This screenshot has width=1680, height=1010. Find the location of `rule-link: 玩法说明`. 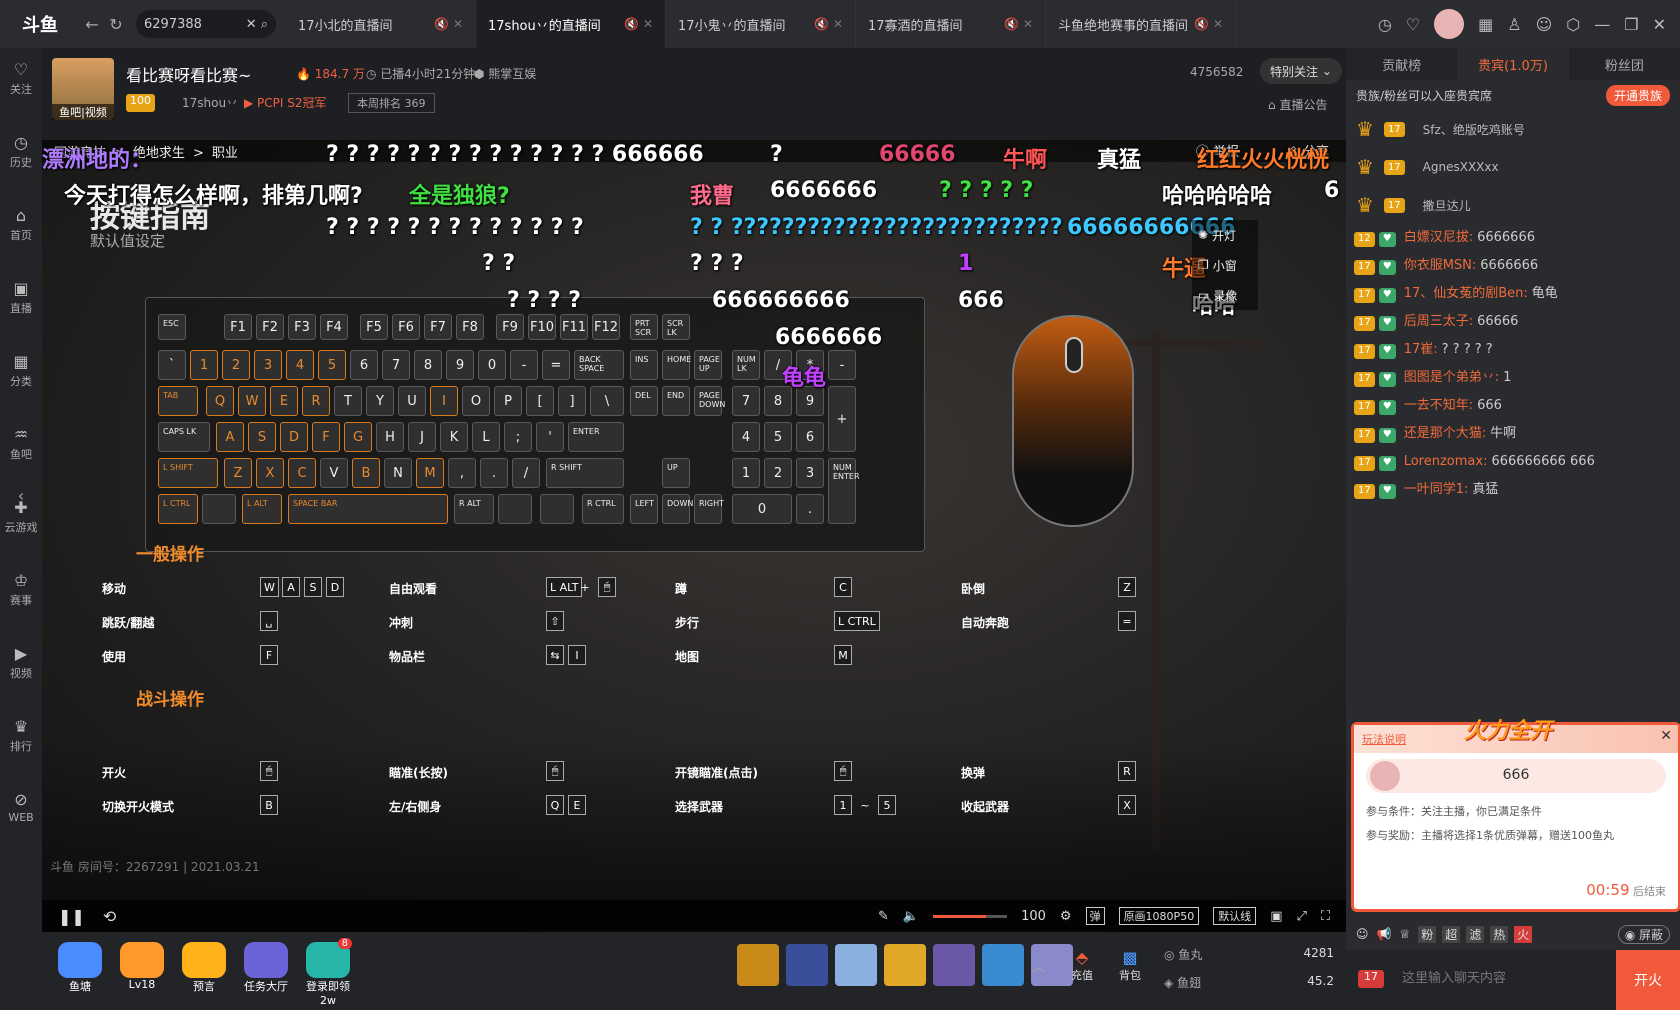

rule-link: 玩法说明 is located at coordinates (1384, 739).